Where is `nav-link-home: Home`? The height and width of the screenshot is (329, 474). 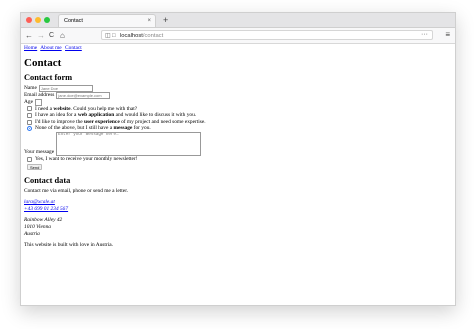
nav-link-home: Home is located at coordinates (30, 48).